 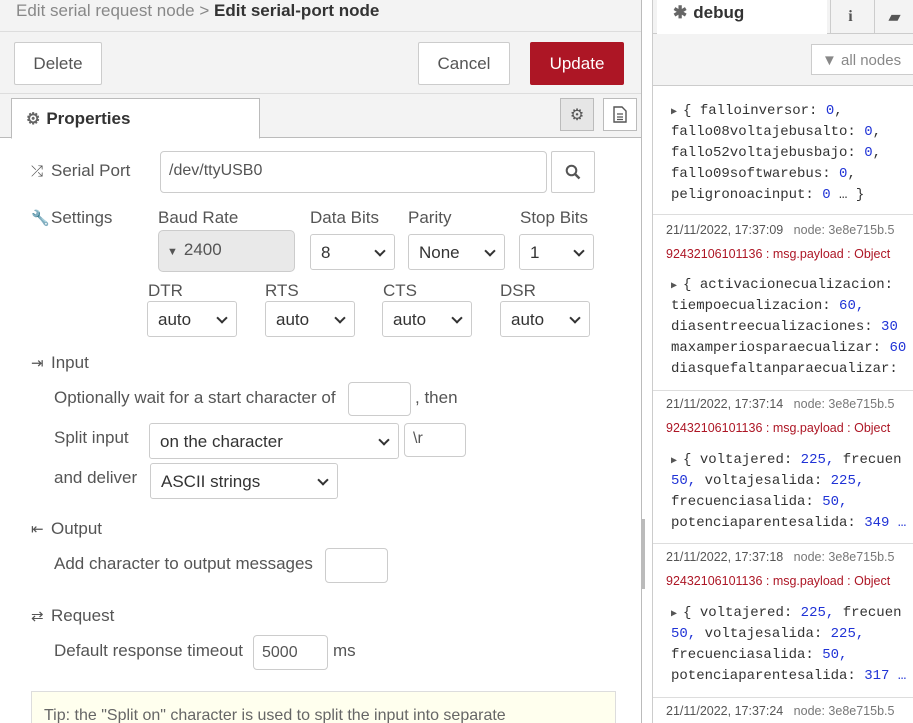 I want to click on shuffle-icon: ⤮, so click(x=37, y=171).